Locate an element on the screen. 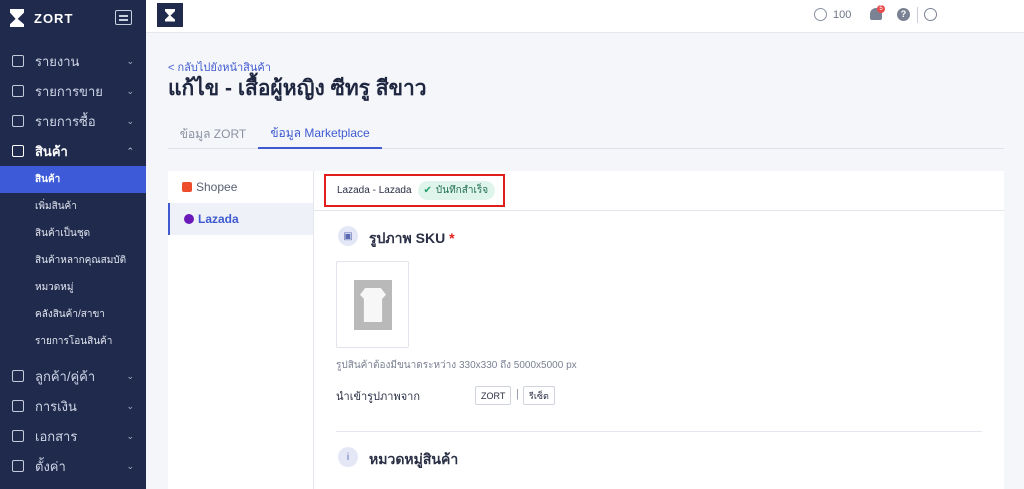  sku-image-title: รูปภาพ SKU * is located at coordinates (412, 239).